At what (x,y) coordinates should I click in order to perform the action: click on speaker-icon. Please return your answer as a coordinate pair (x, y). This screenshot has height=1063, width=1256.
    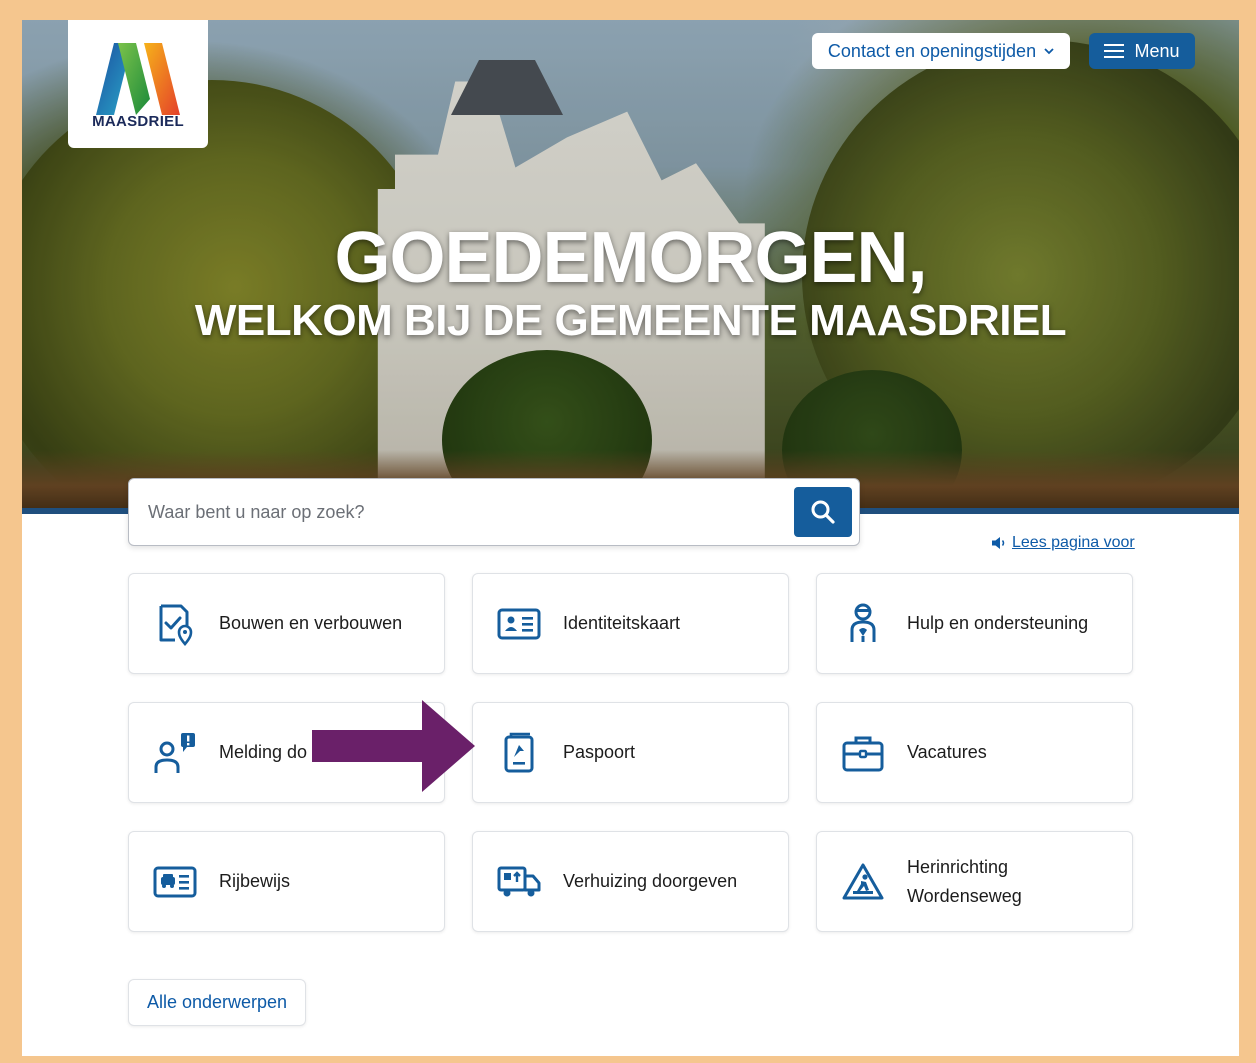
    Looking at the image, I should click on (998, 543).